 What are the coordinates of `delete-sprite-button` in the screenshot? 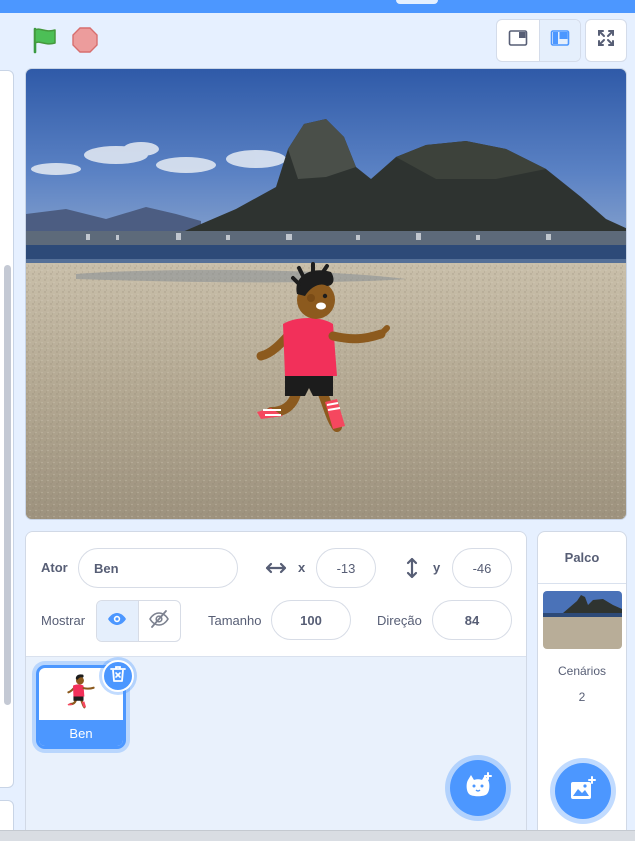 It's located at (118, 676).